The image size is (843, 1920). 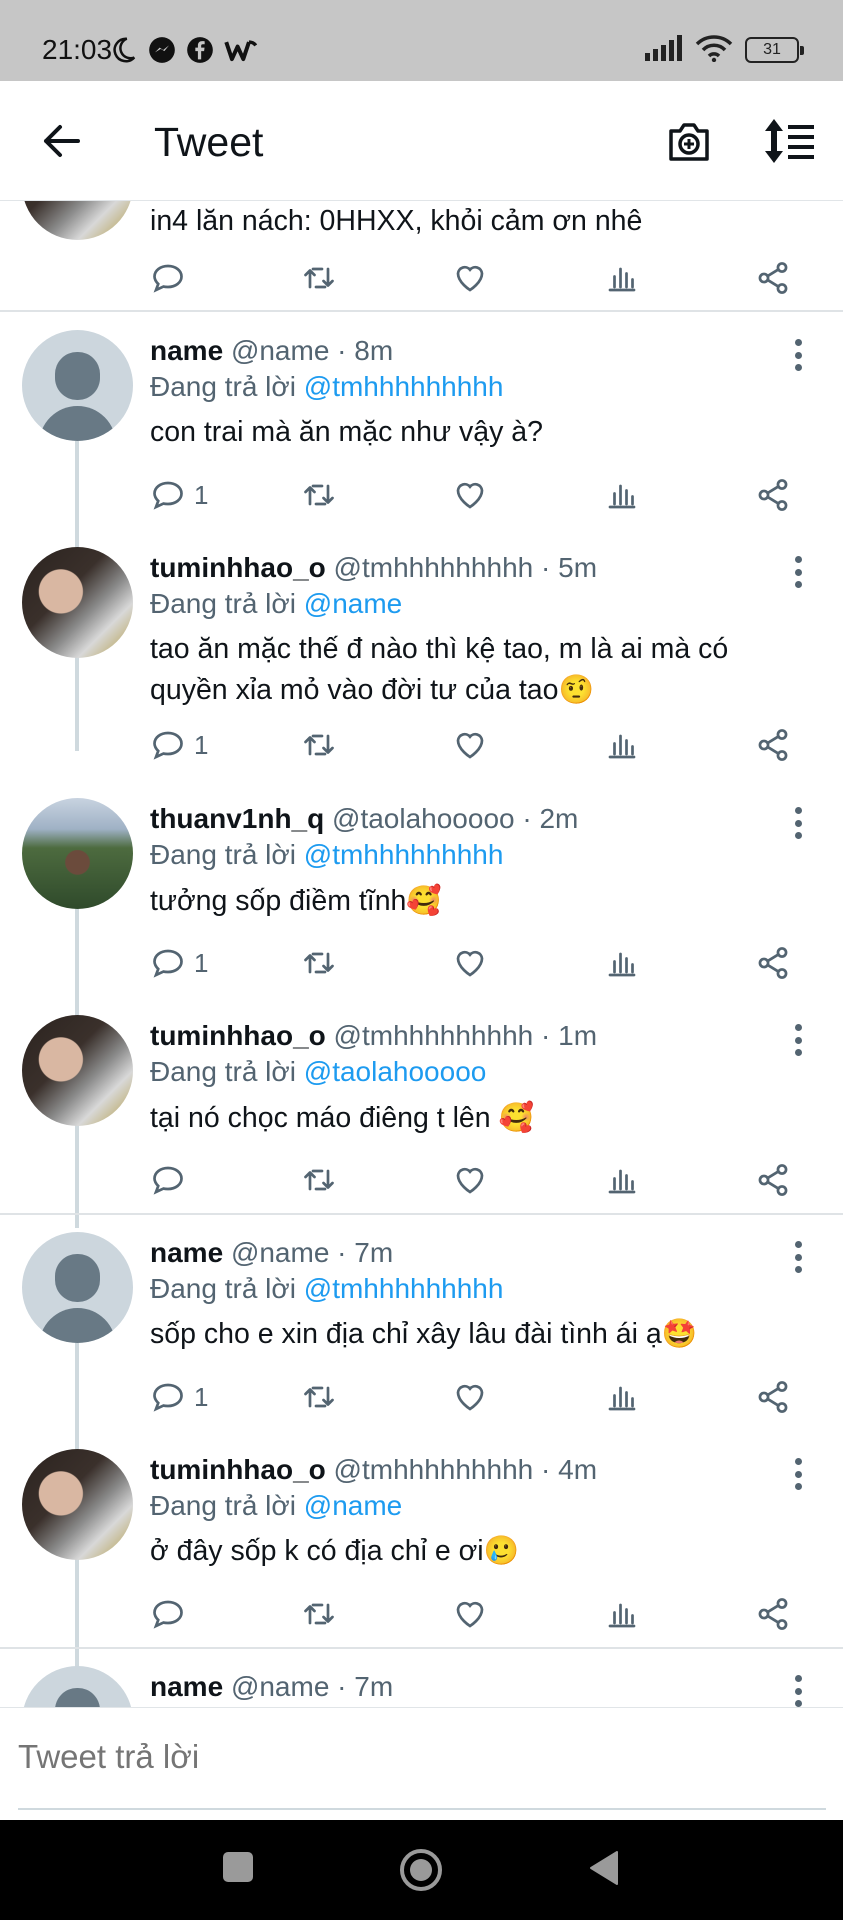 What do you see at coordinates (790, 141) in the screenshot?
I see `sort-icon` at bounding box center [790, 141].